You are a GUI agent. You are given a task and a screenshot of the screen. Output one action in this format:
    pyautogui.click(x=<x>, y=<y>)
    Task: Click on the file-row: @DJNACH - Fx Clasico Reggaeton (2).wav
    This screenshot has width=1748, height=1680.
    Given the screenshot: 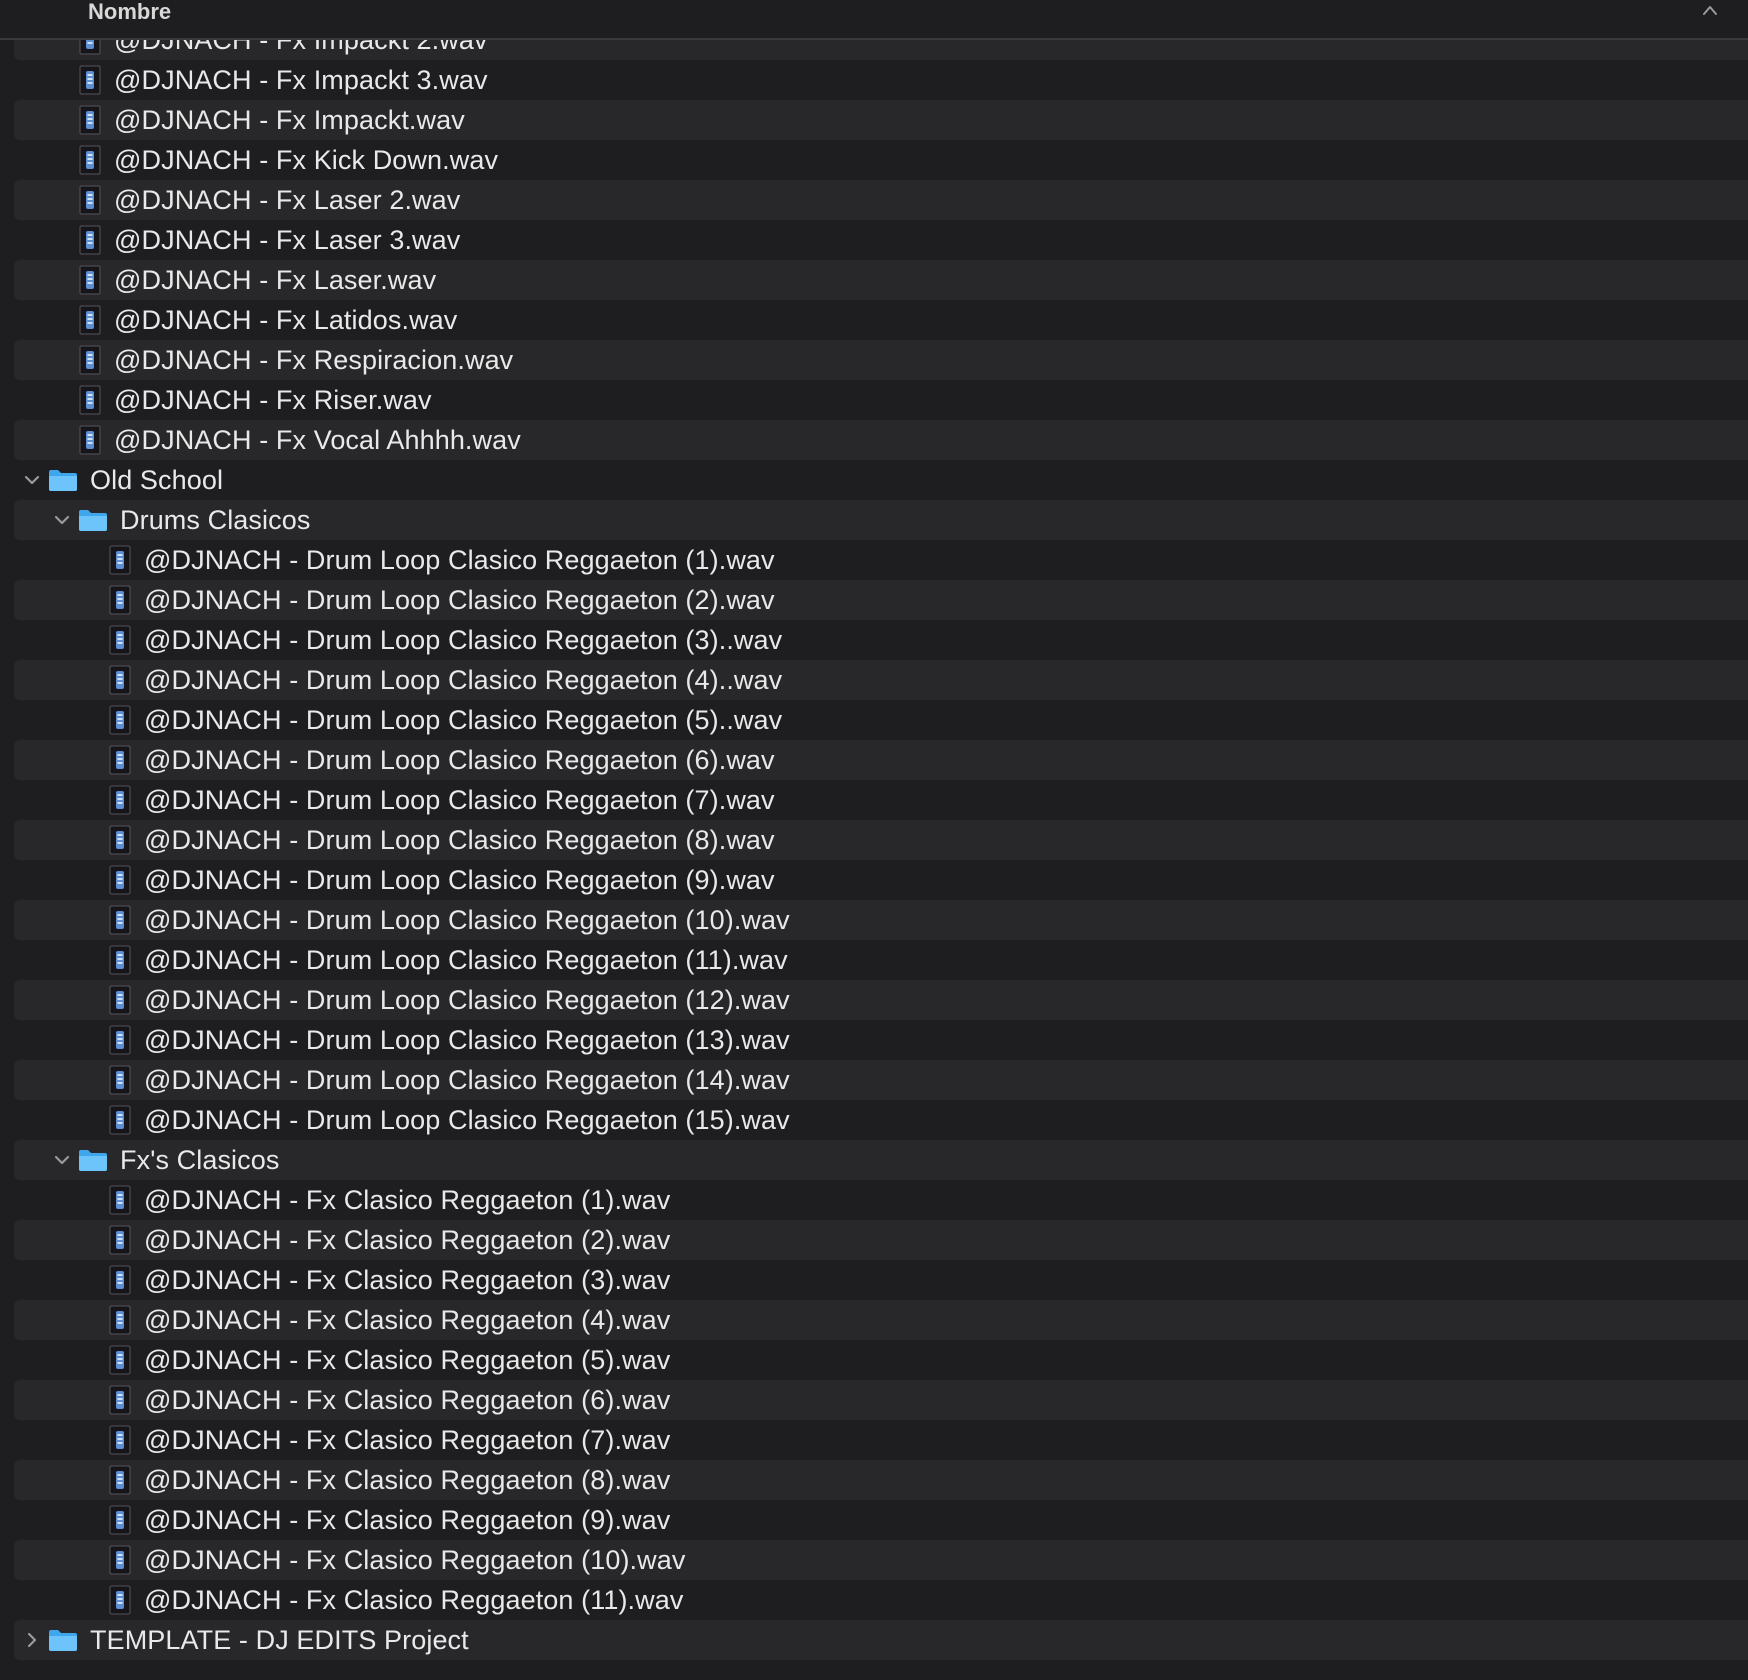 What is the action you would take?
    pyautogui.click(x=881, y=1240)
    